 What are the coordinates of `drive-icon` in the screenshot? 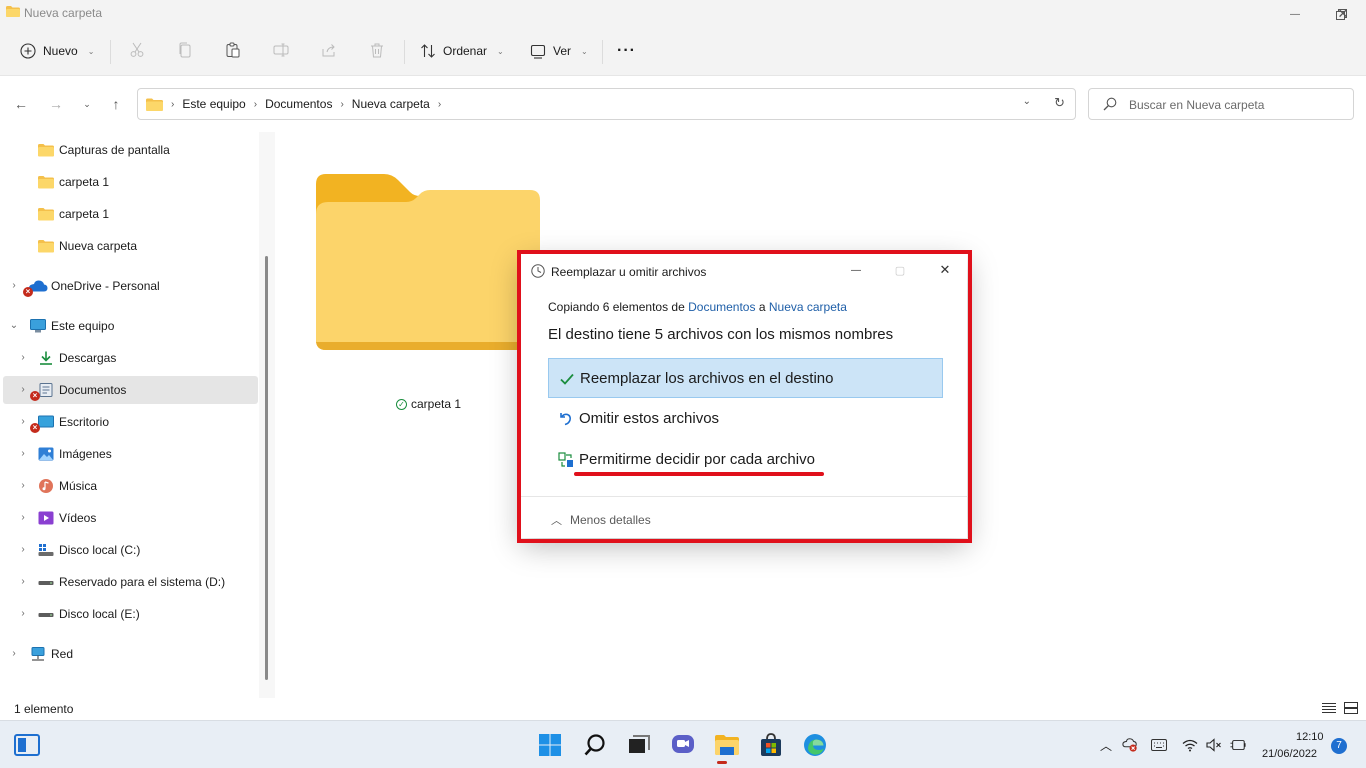 It's located at (46, 583).